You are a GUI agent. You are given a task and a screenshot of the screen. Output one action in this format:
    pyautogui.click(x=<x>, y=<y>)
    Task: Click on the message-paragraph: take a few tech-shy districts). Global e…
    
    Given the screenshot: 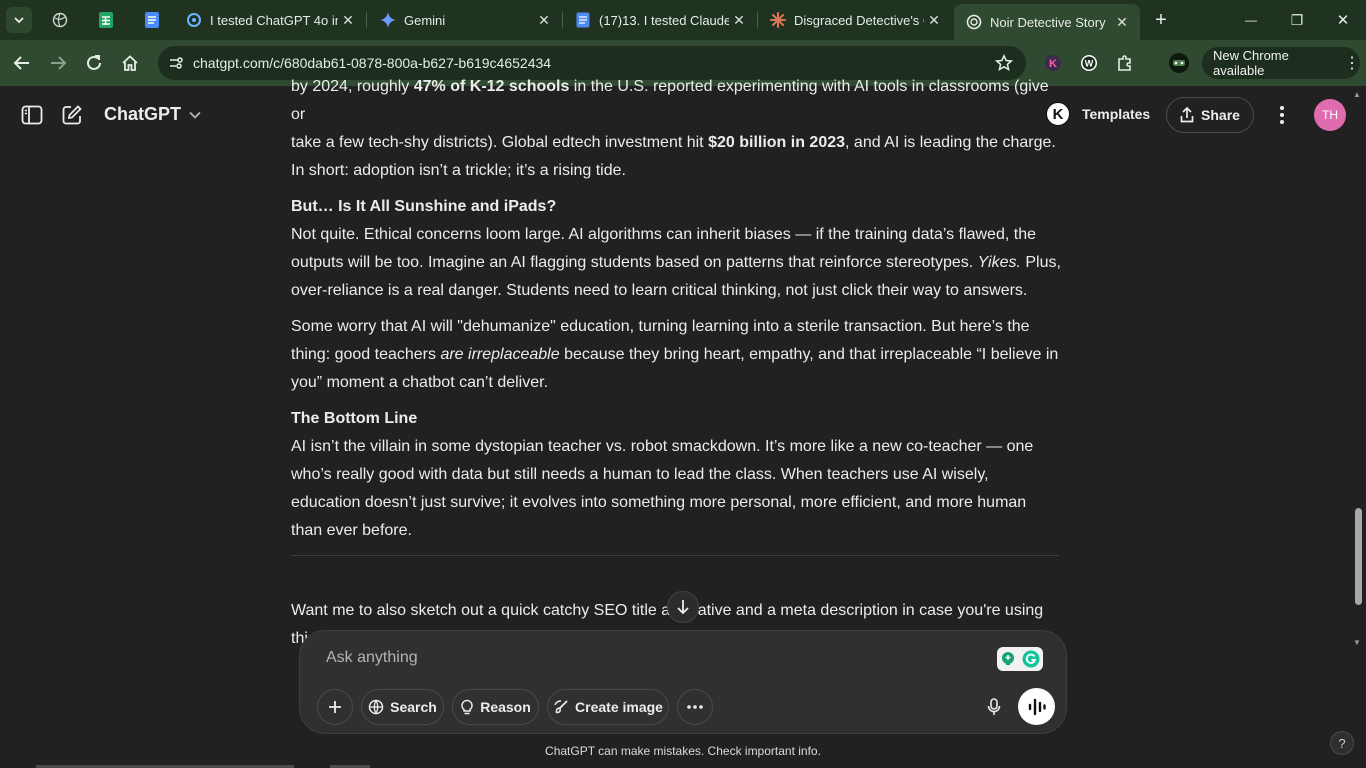 What is the action you would take?
    pyautogui.click(x=678, y=143)
    